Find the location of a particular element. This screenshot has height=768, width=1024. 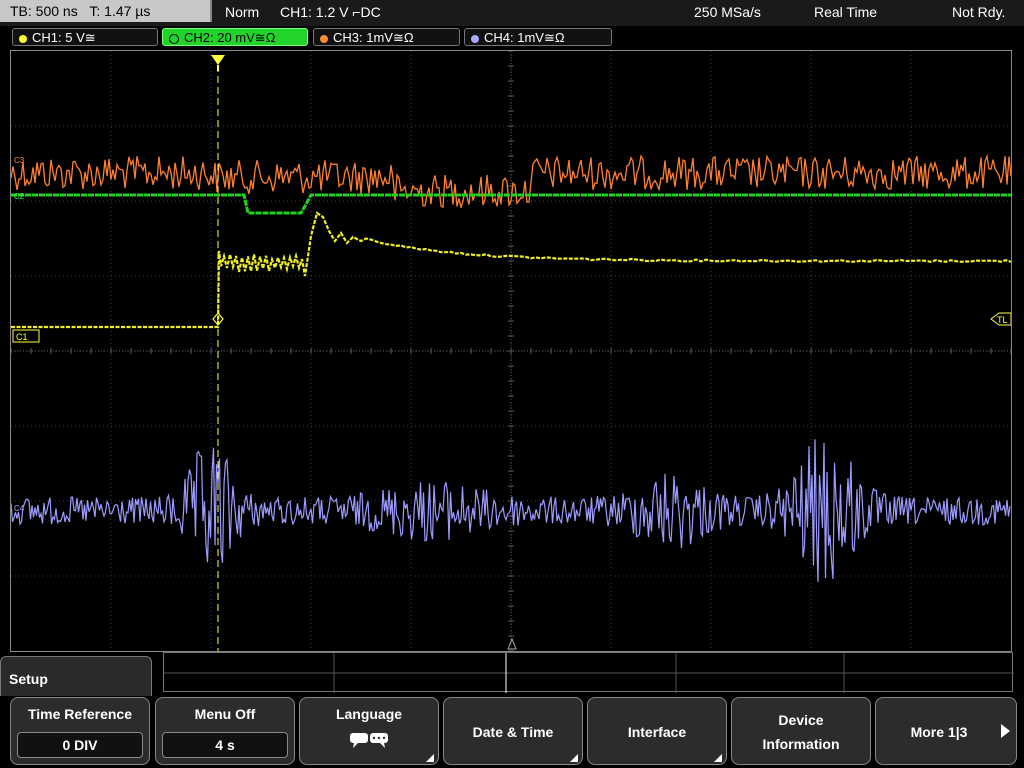

acquisition-state: Not Rdy. is located at coordinates (979, 12).